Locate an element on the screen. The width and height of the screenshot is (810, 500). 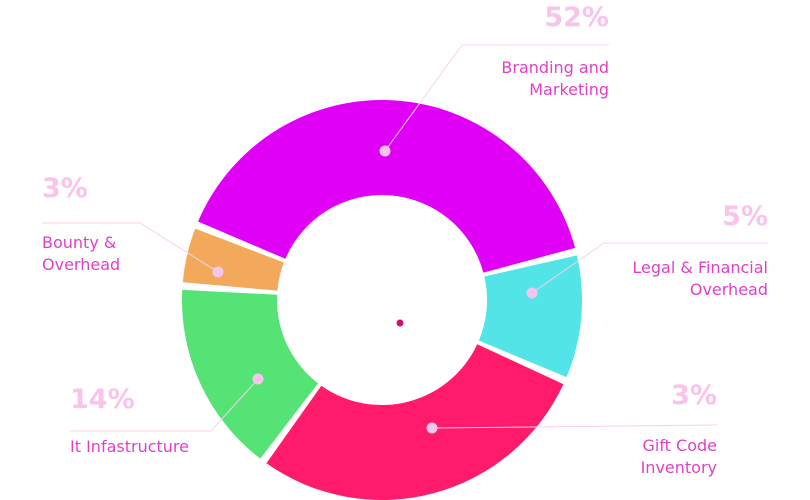
slice-label-gift-code-inventory-line-1: Gift Code is located at coordinates (679, 445).